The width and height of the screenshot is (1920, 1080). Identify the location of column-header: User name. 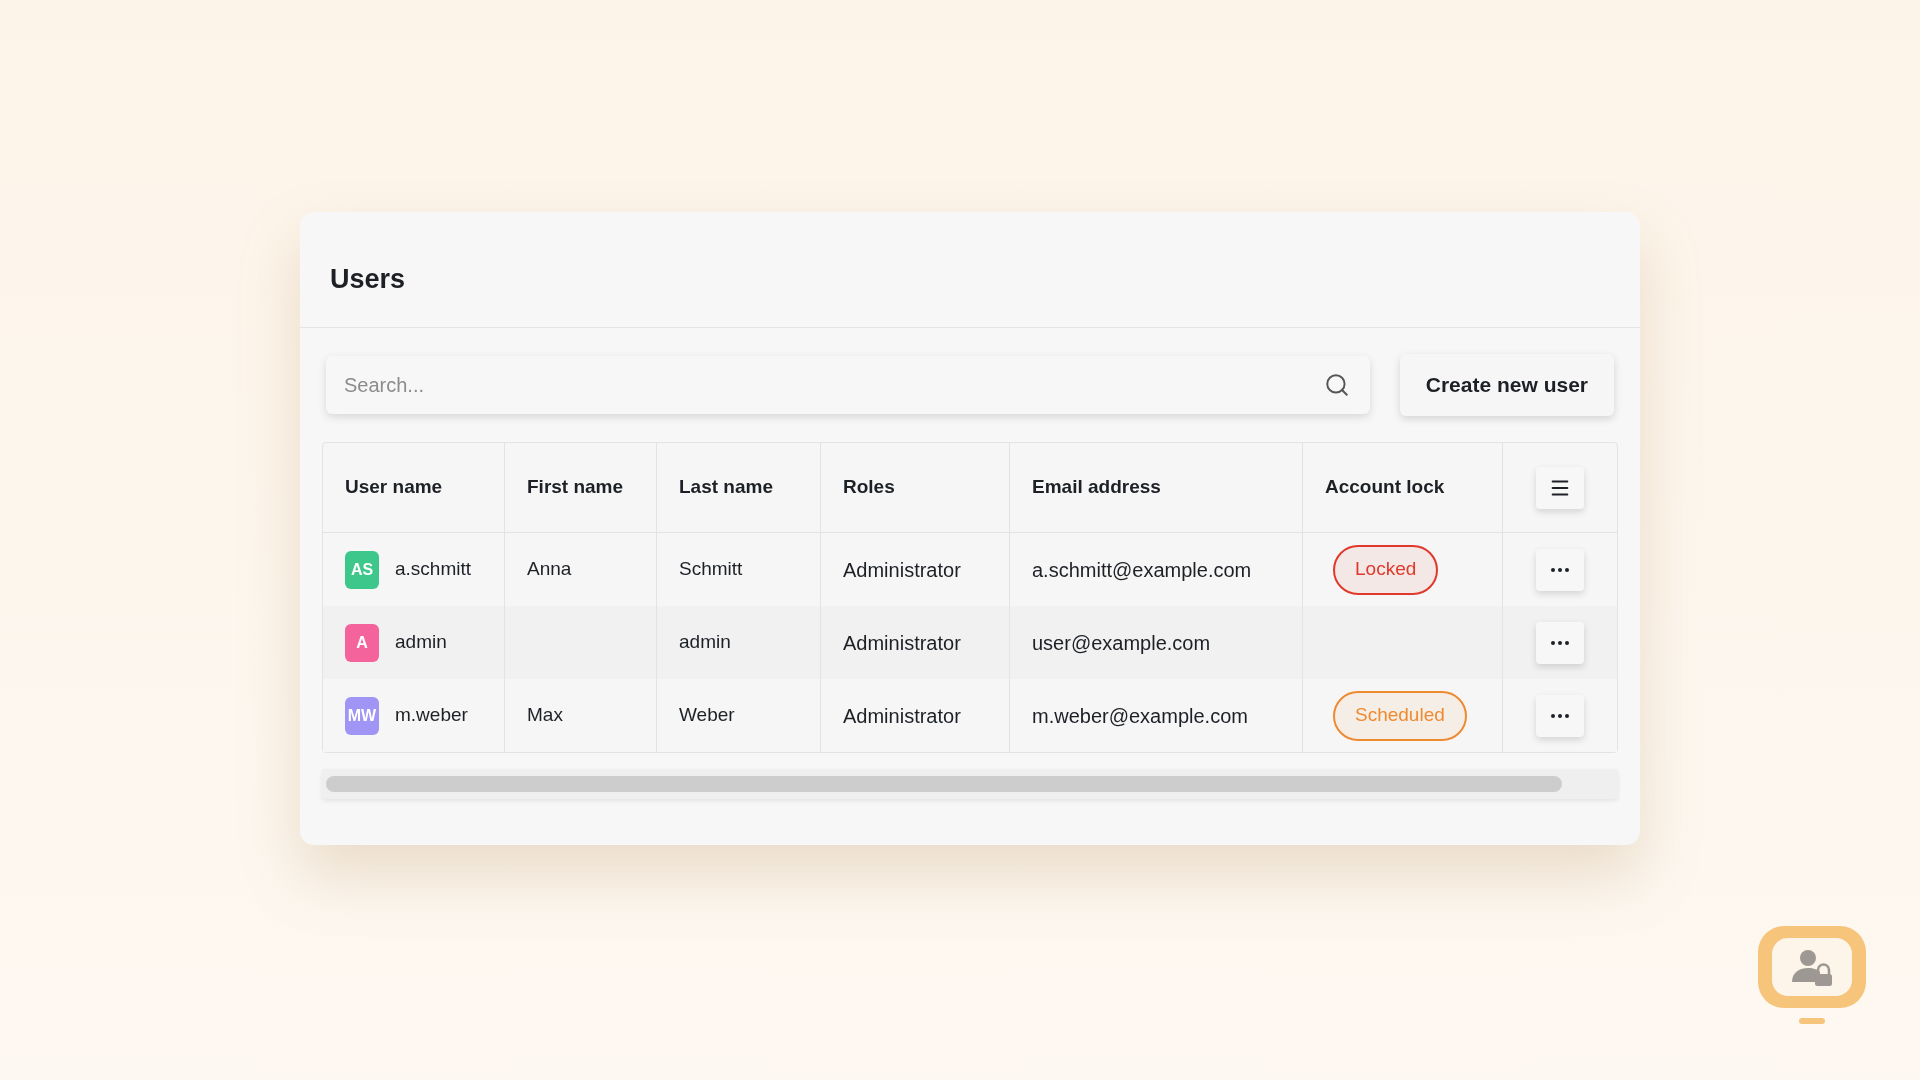
(394, 487).